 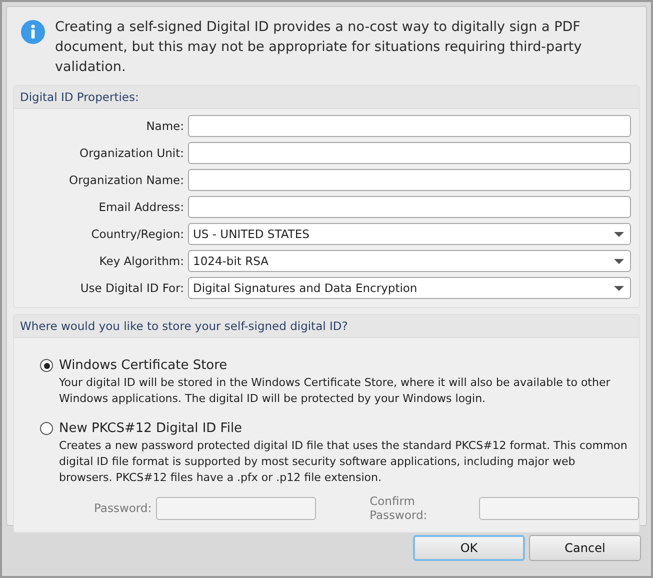 I want to click on option-label: New PKCS#12 Digital ID File, so click(x=150, y=428).